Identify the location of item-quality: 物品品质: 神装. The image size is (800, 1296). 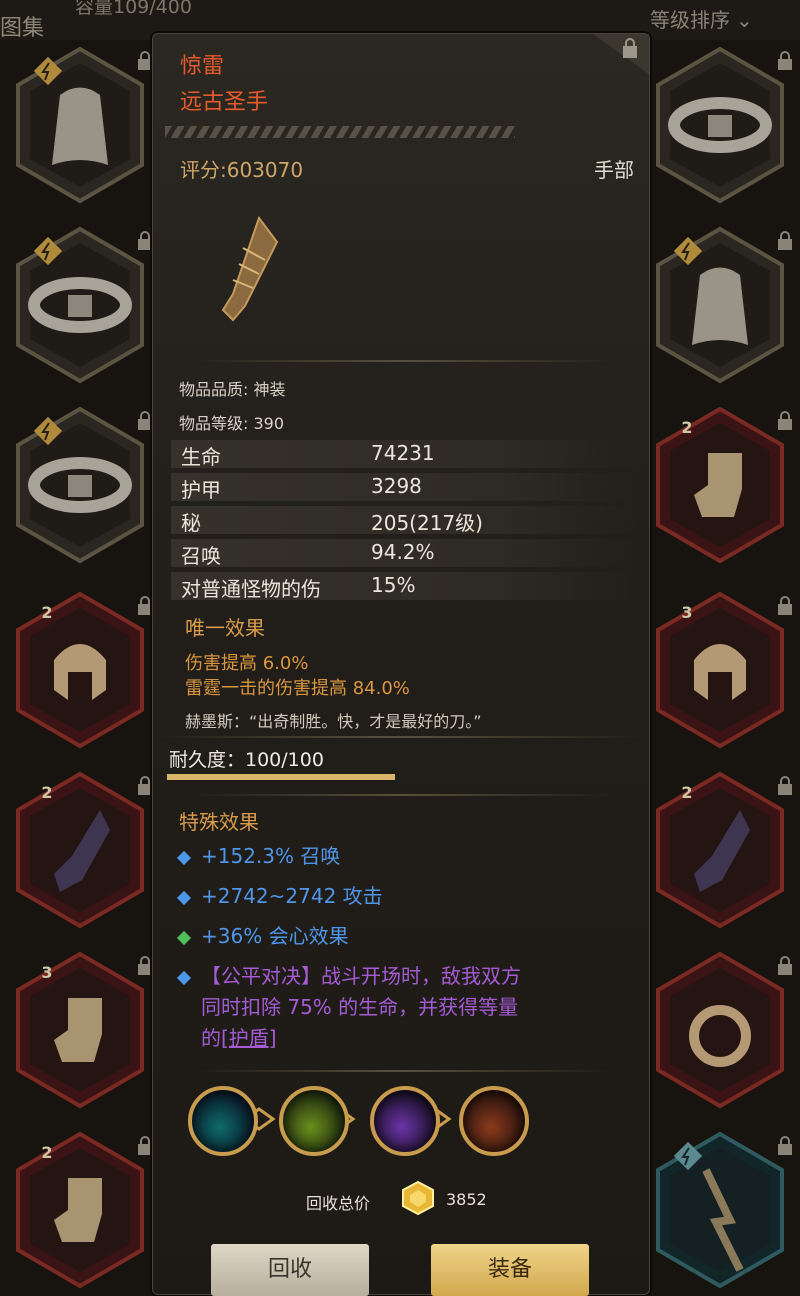
(232, 389).